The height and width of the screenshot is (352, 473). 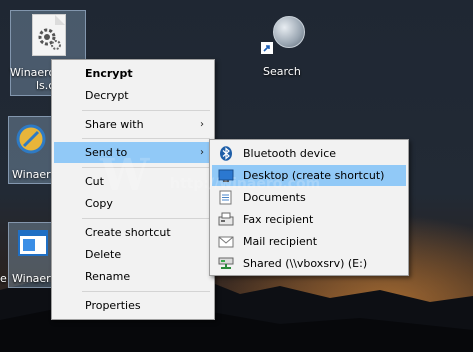 I want to click on menu-item-create-shortcut: Create shortcut, so click(x=133, y=232).